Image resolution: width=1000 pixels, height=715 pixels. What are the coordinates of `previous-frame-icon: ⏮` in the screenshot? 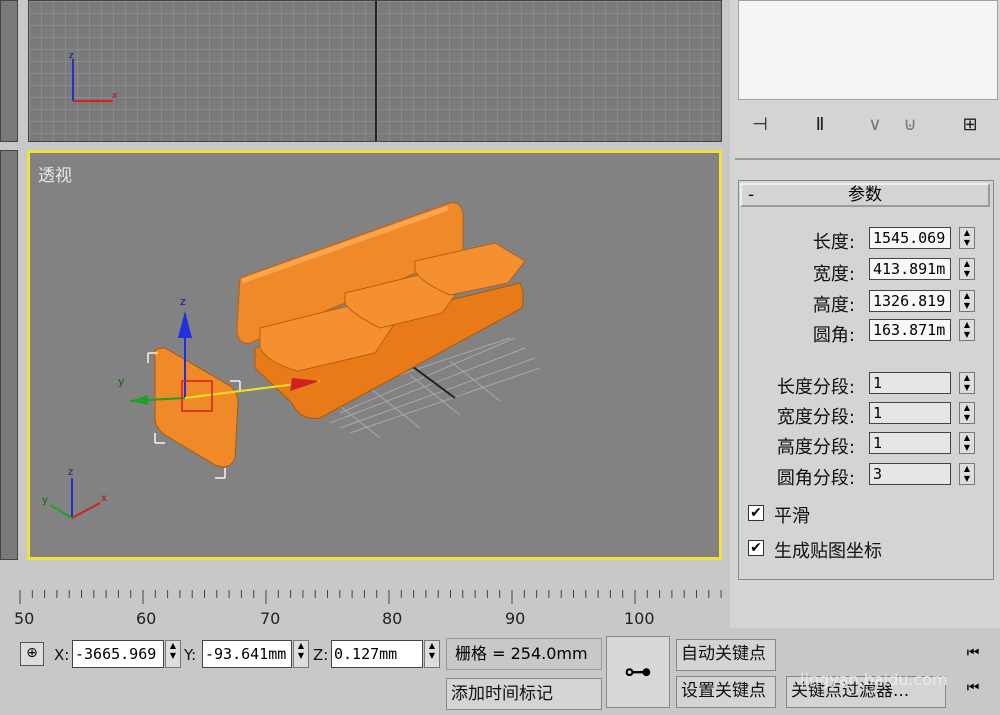 It's located at (973, 690).